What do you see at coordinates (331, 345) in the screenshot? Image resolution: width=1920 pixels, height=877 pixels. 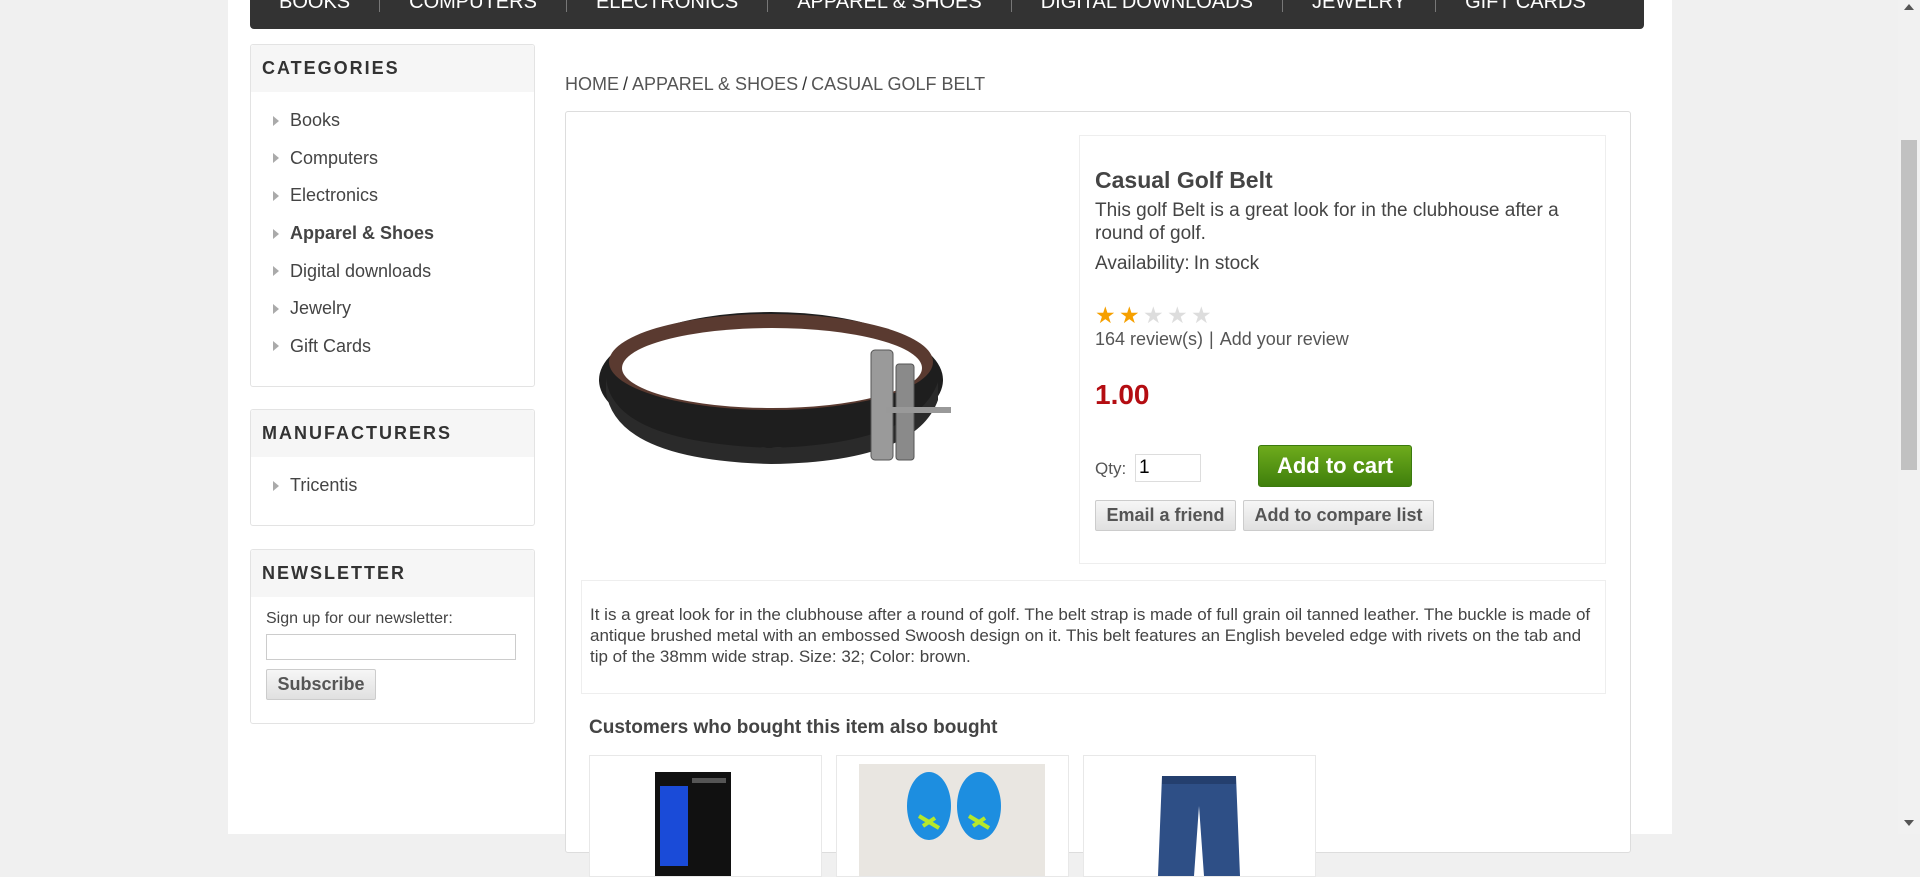 I see `categories-item-label: Gift Cards` at bounding box center [331, 345].